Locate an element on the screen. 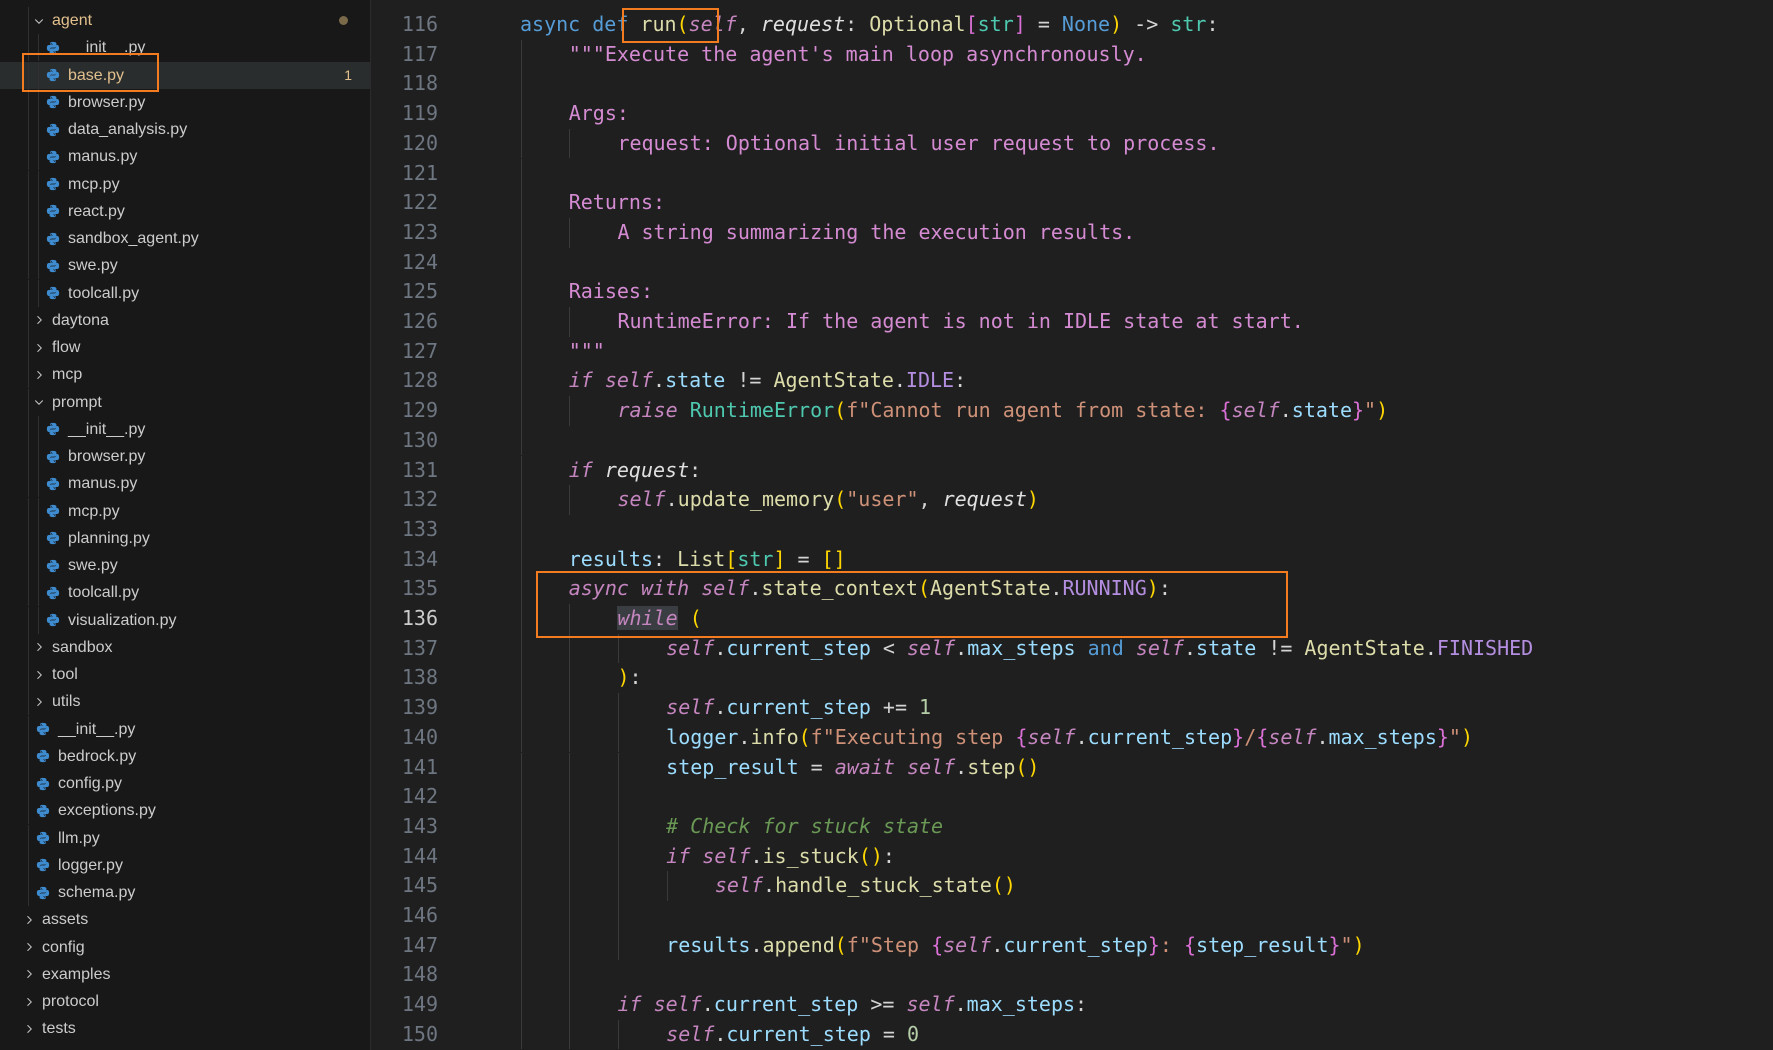 Image resolution: width=1773 pixels, height=1050 pixels. code-line-141: 141 step_result = await self.step() is located at coordinates (1072, 767).